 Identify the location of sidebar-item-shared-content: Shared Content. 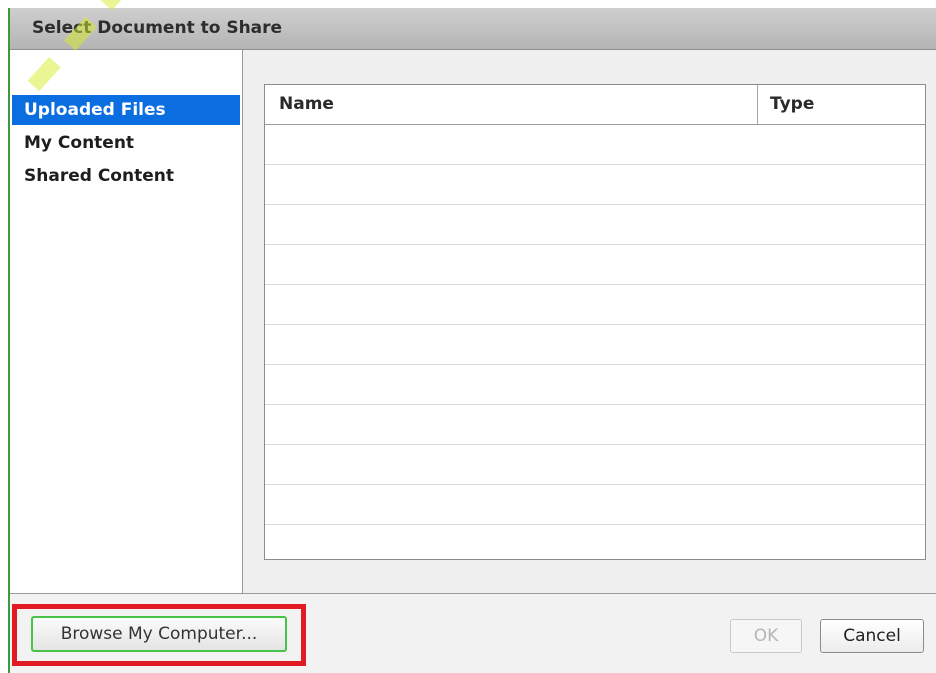
(126, 176).